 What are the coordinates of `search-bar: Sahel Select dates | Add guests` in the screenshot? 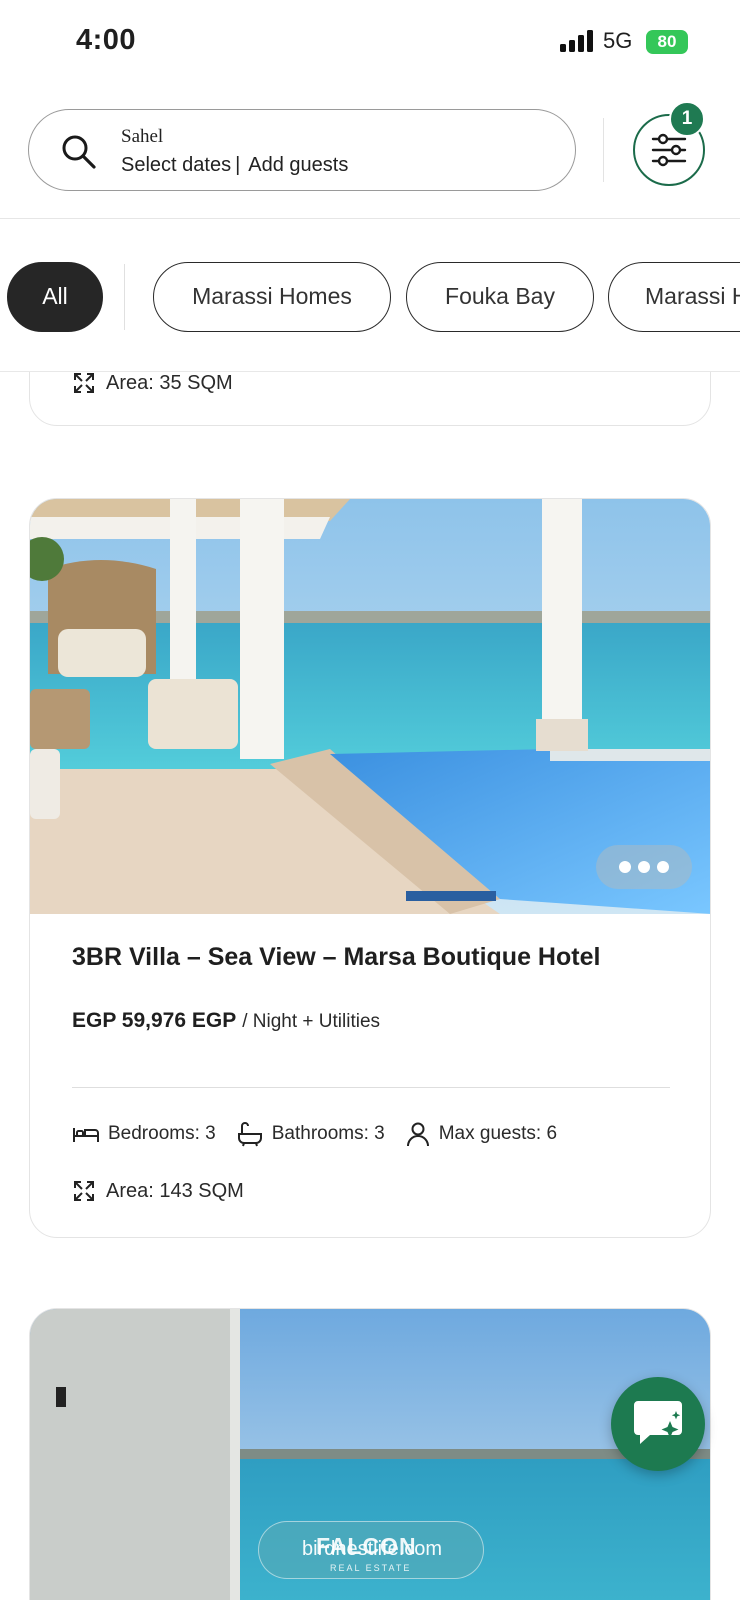 It's located at (302, 150).